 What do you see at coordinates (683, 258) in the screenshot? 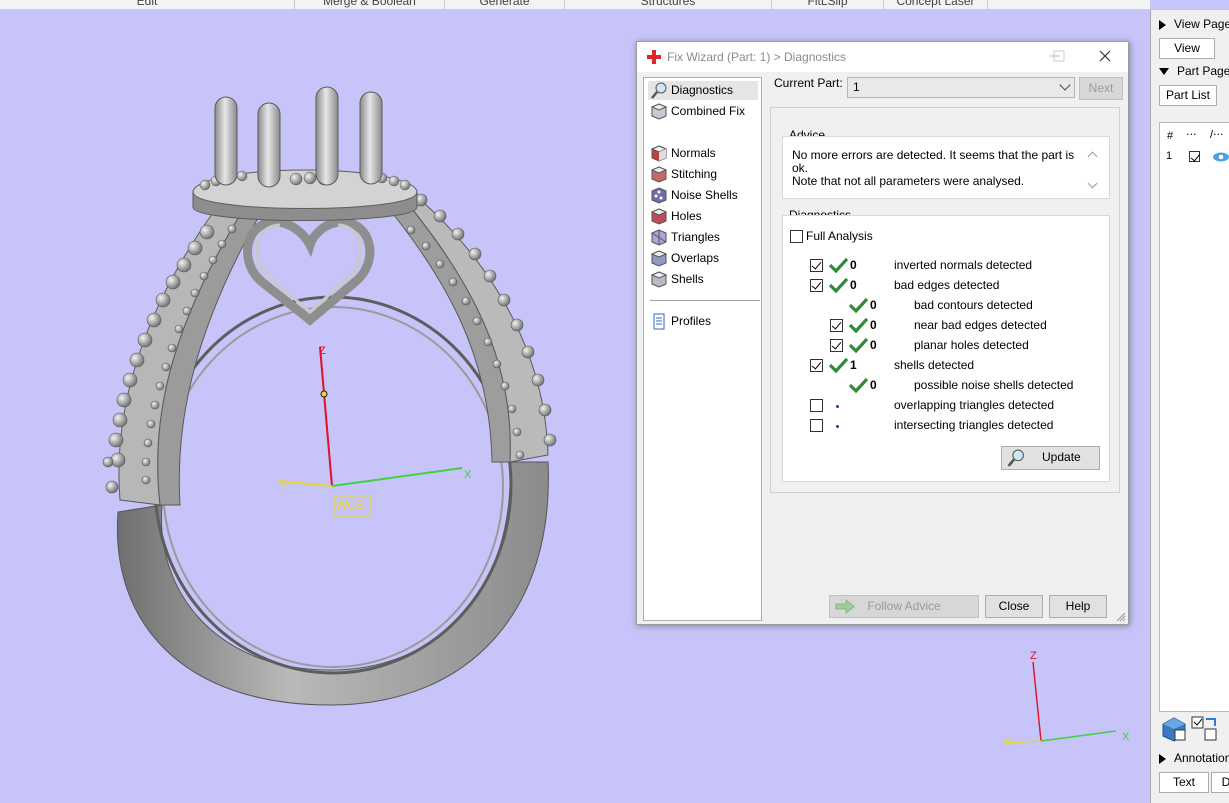
I see `nav-item-overlaps: Overlaps` at bounding box center [683, 258].